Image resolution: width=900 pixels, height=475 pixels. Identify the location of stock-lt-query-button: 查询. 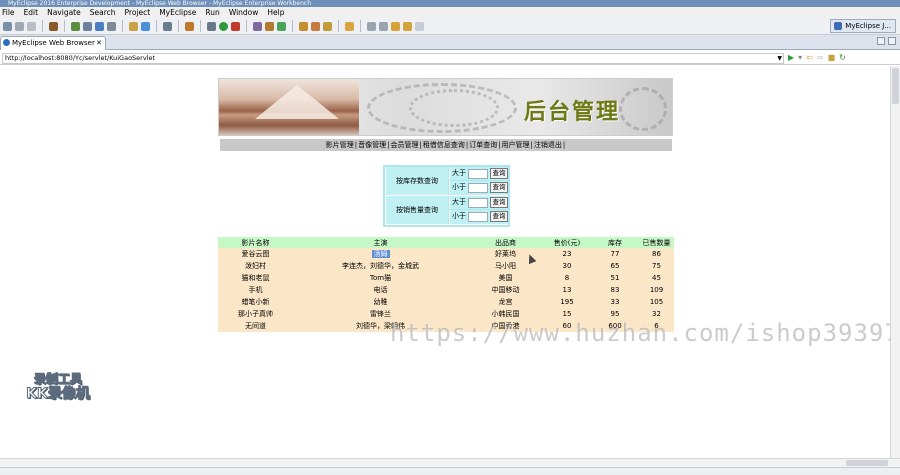
(499, 187).